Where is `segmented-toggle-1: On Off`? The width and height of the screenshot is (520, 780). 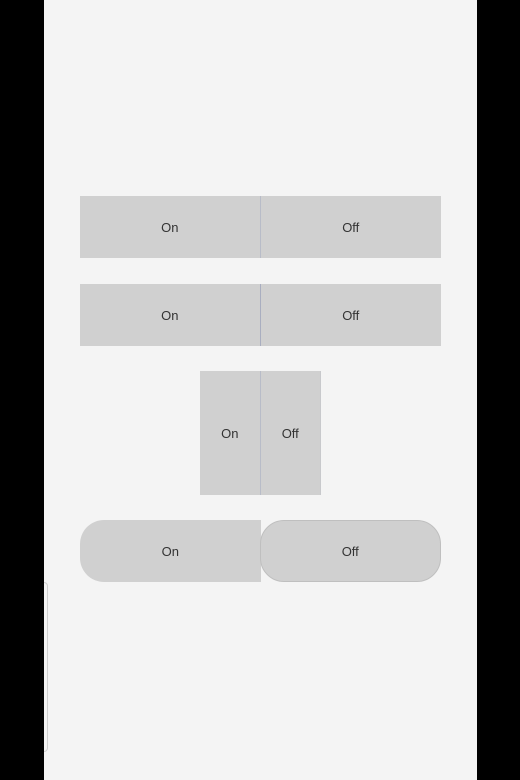
segmented-toggle-1: On Off is located at coordinates (260, 227).